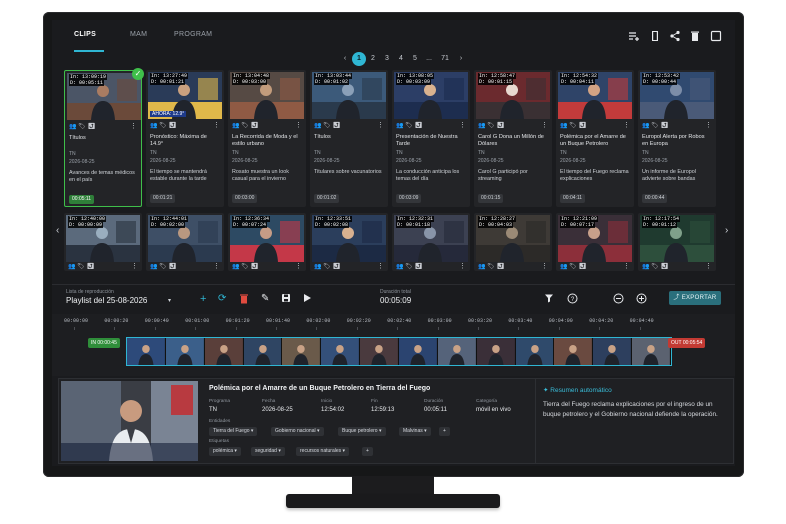  I want to click on clip-thumbnail: In: 13:04:48 D: 00:03:00, so click(267, 95).